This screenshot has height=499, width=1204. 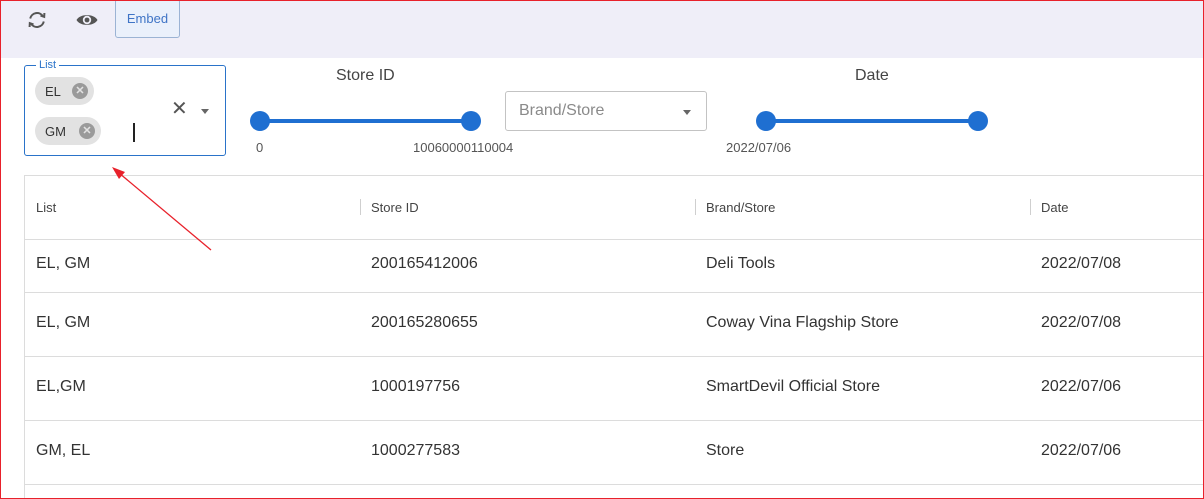 I want to click on cell-brand-store: SmartDevil Official Store, so click(x=793, y=386).